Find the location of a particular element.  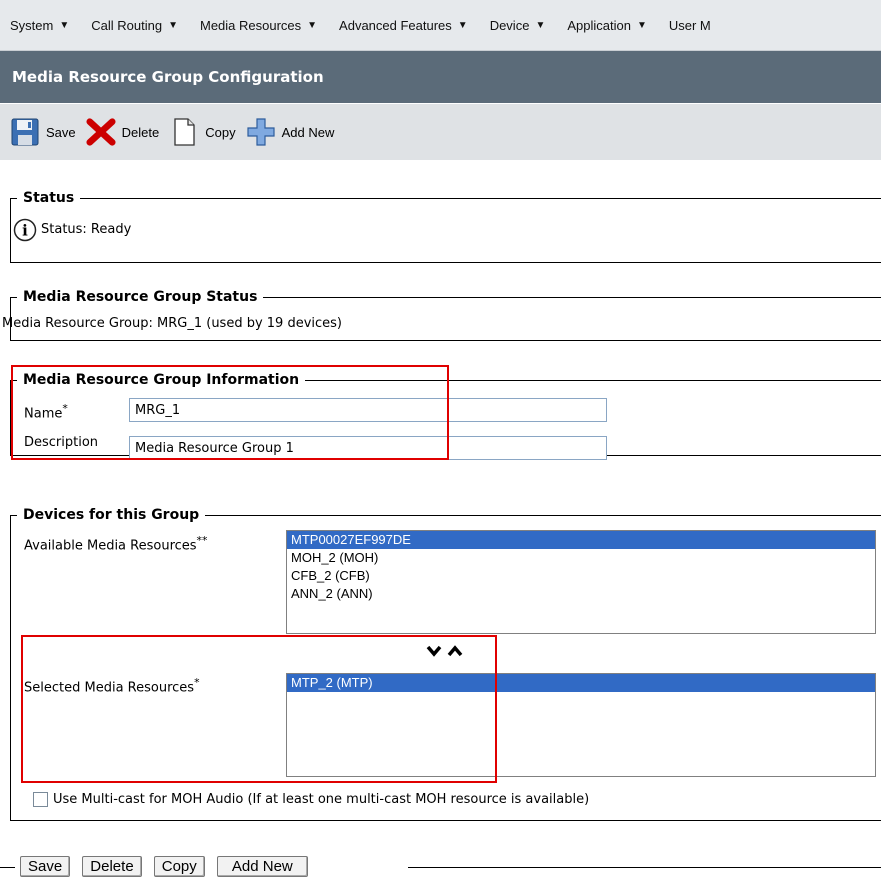

menu-advanced-features: Advanced Features ▼ is located at coordinates (404, 25).